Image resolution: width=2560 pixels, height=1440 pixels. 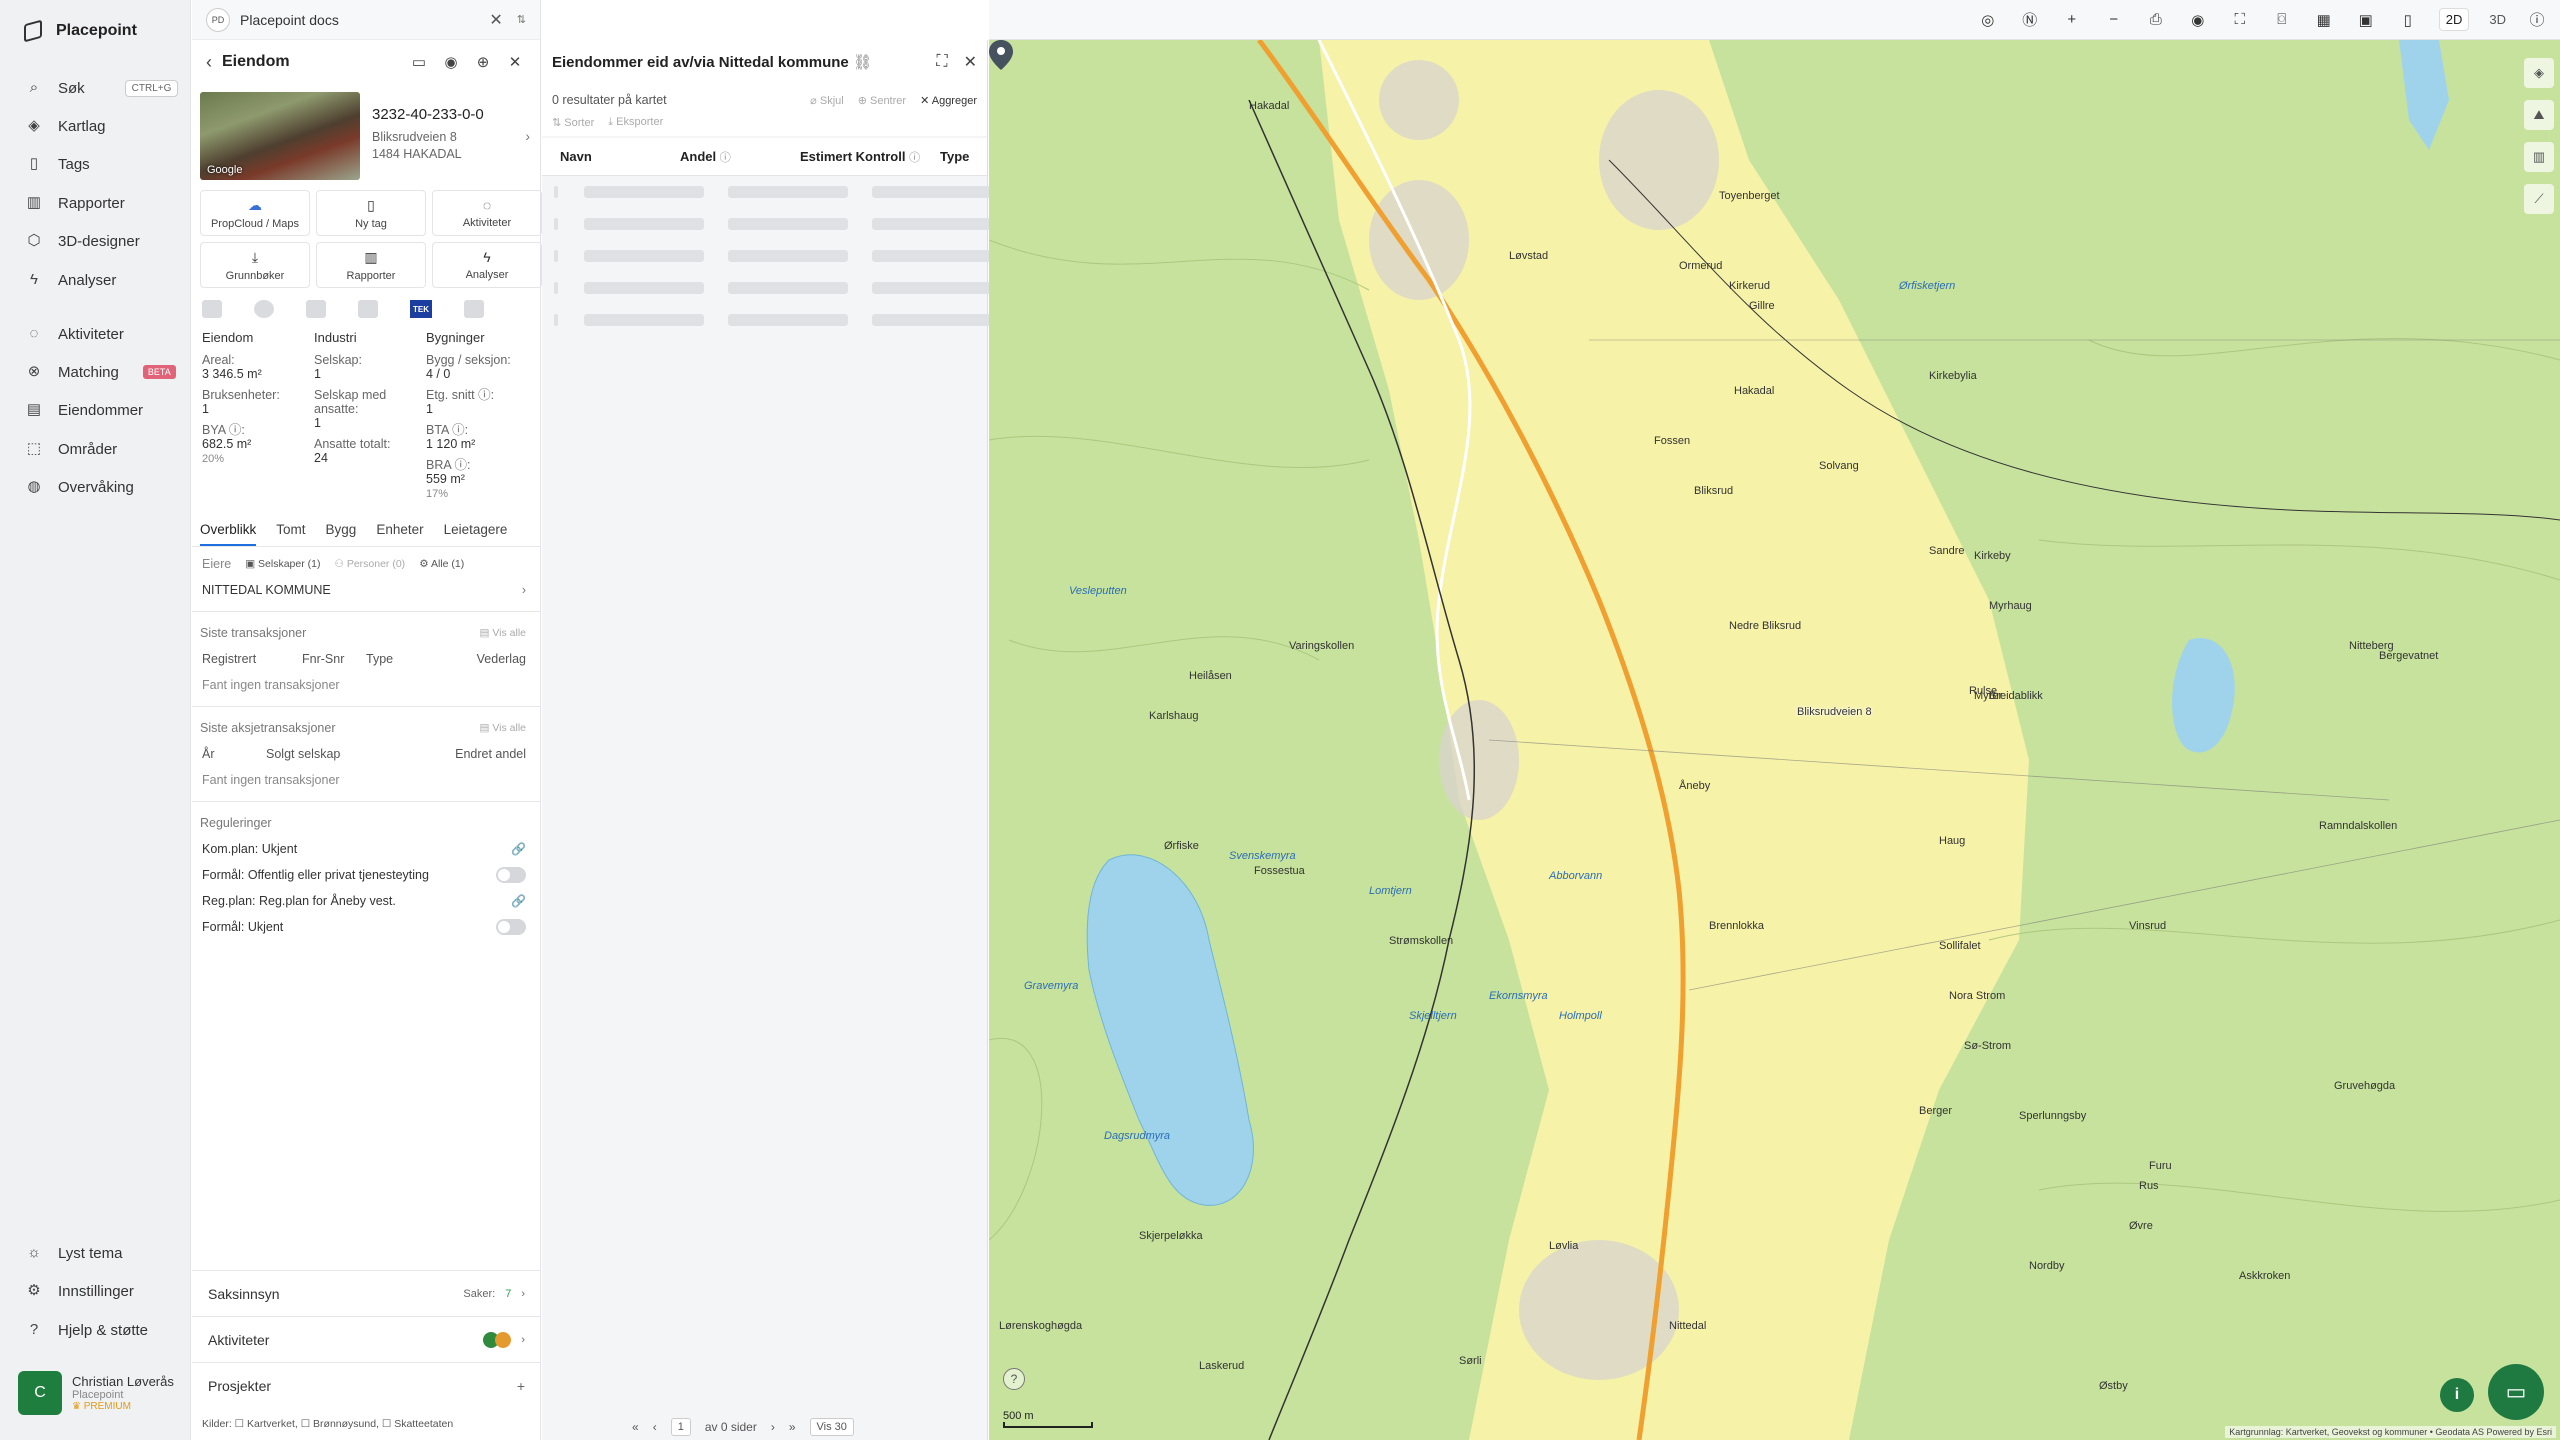 What do you see at coordinates (882, 100) in the screenshot?
I see `center-button: ⊕ Sentrer` at bounding box center [882, 100].